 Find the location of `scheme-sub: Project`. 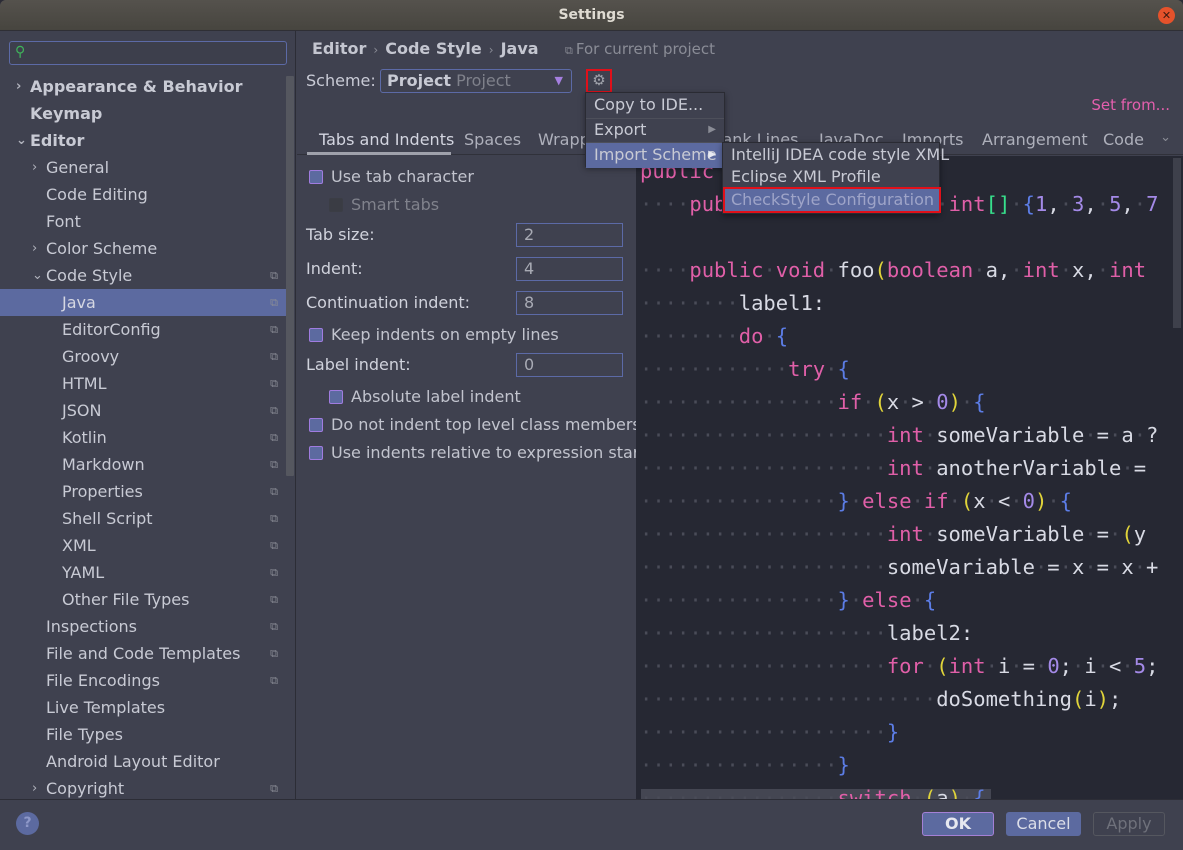

scheme-sub: Project is located at coordinates (483, 80).